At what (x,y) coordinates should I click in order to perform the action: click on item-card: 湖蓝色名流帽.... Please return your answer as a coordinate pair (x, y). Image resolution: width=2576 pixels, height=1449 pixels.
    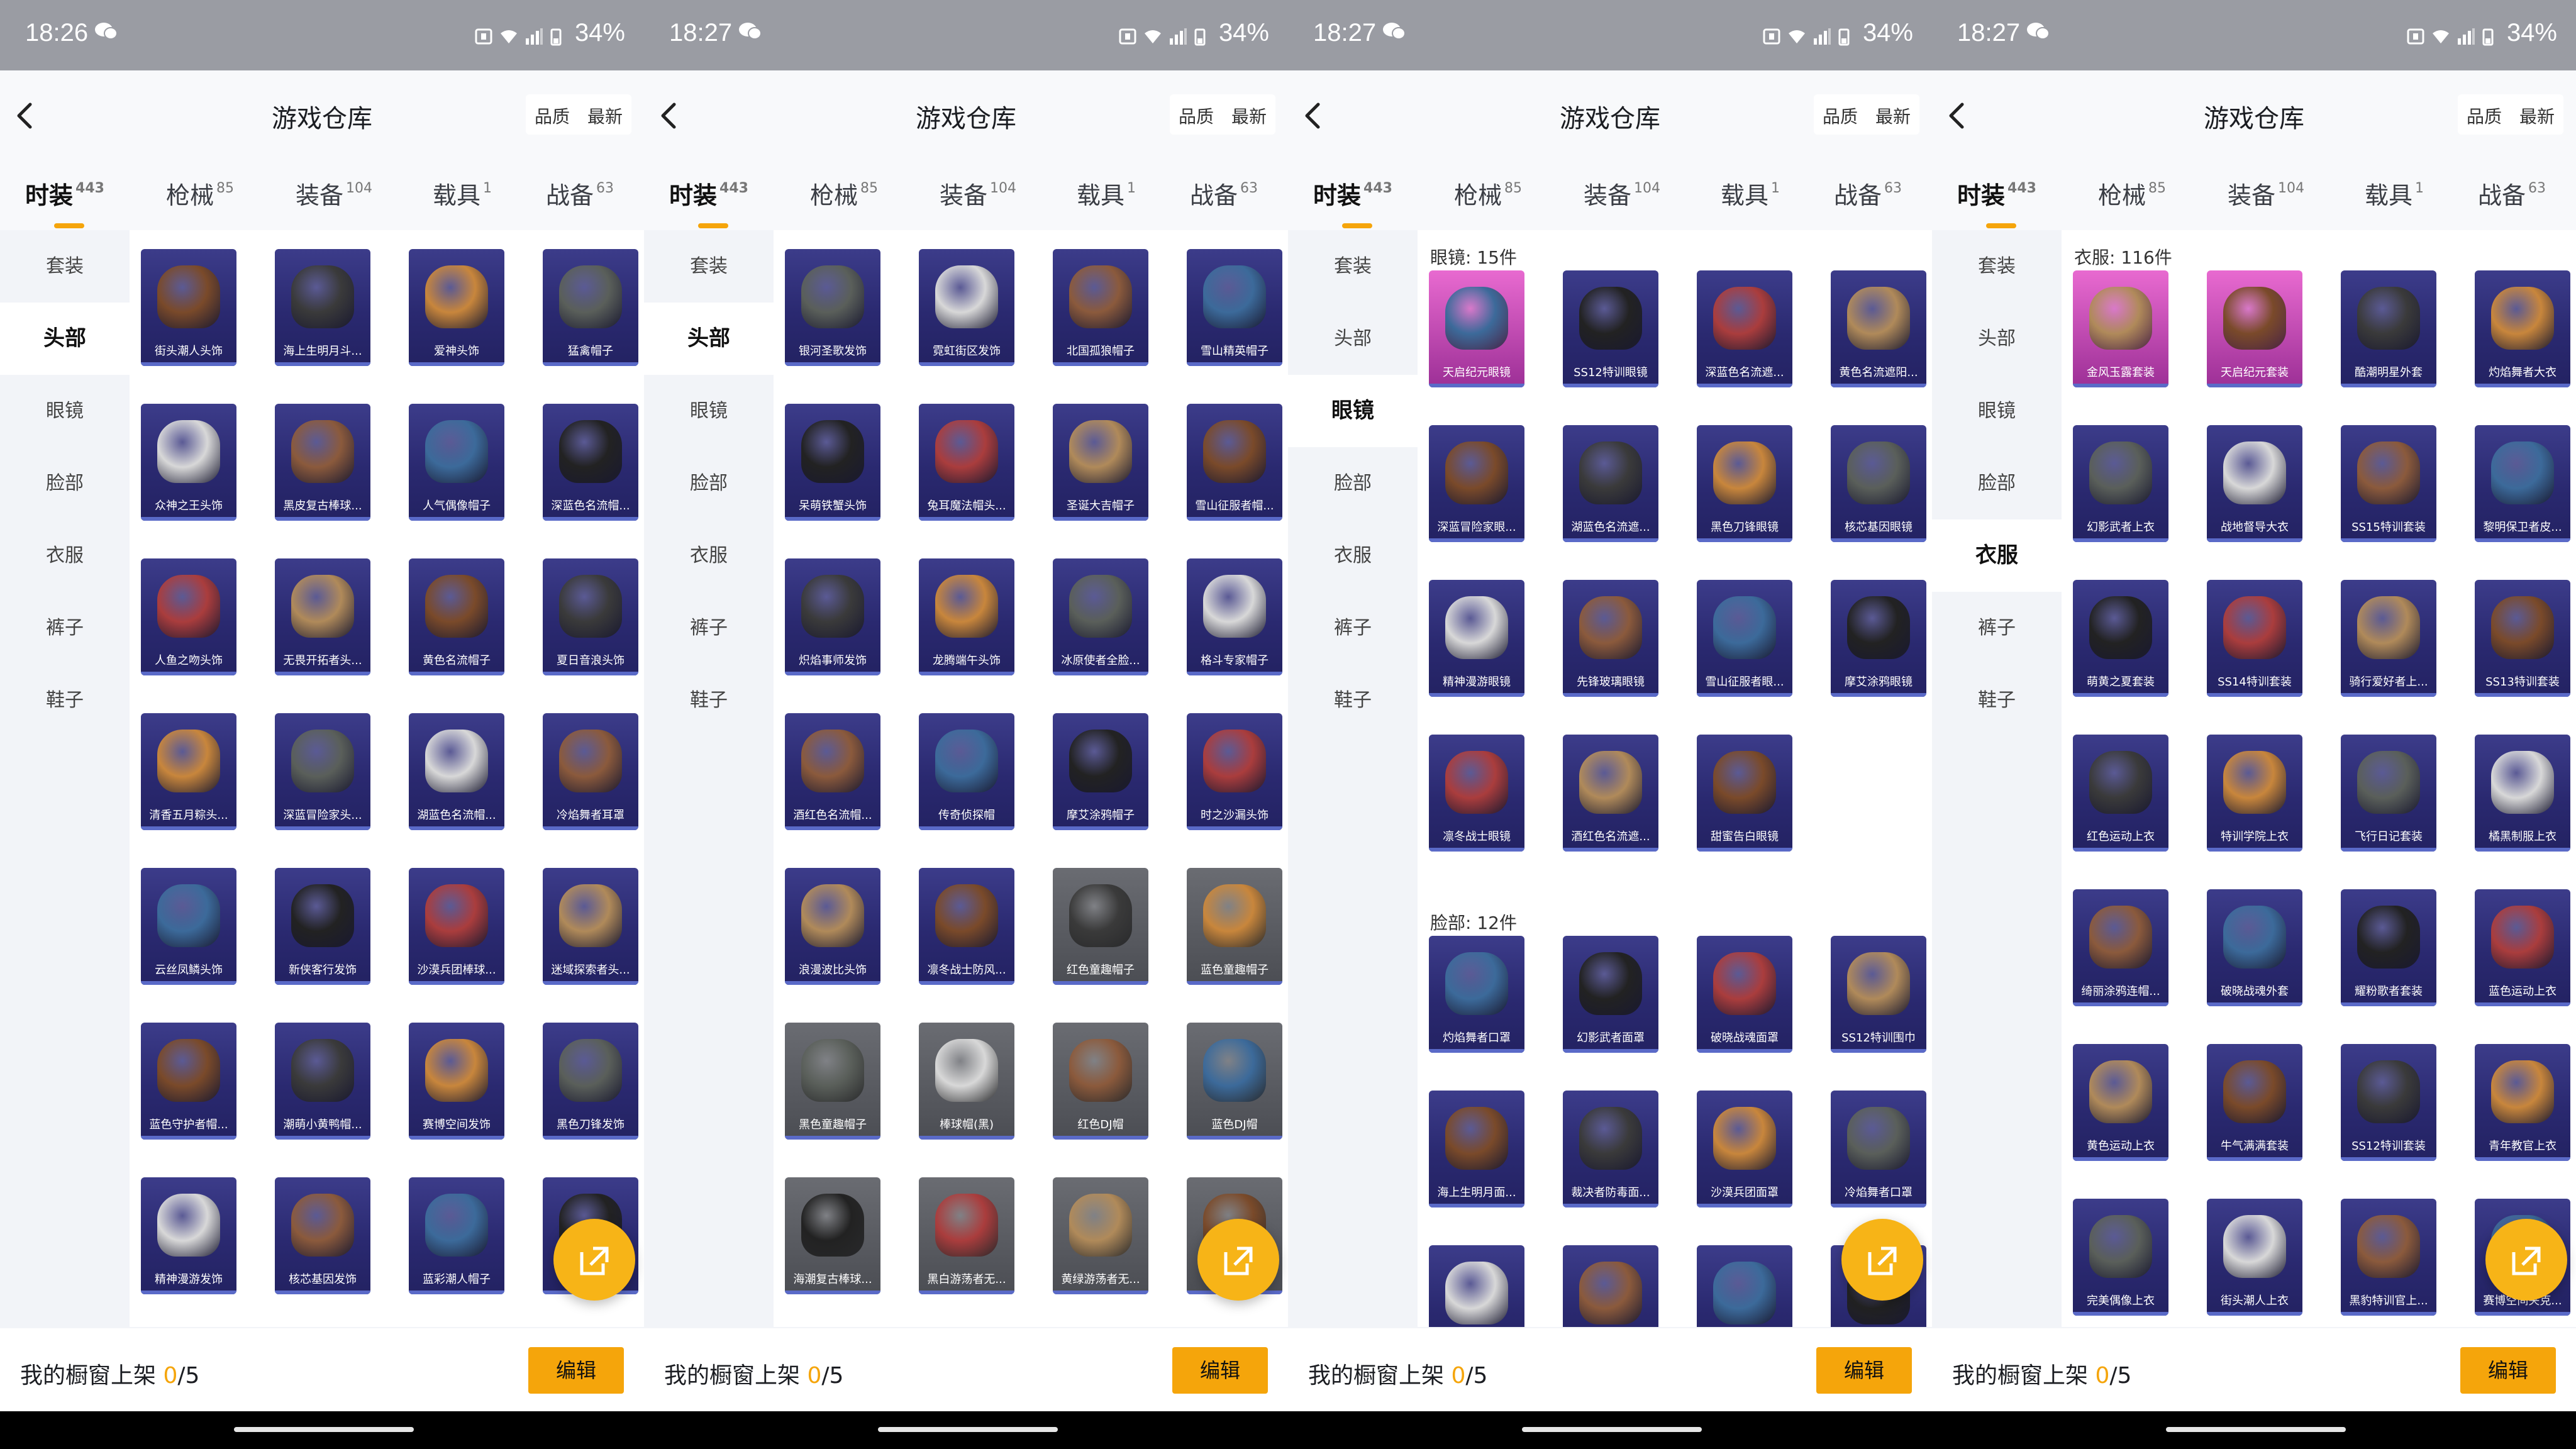
    Looking at the image, I should click on (456, 771).